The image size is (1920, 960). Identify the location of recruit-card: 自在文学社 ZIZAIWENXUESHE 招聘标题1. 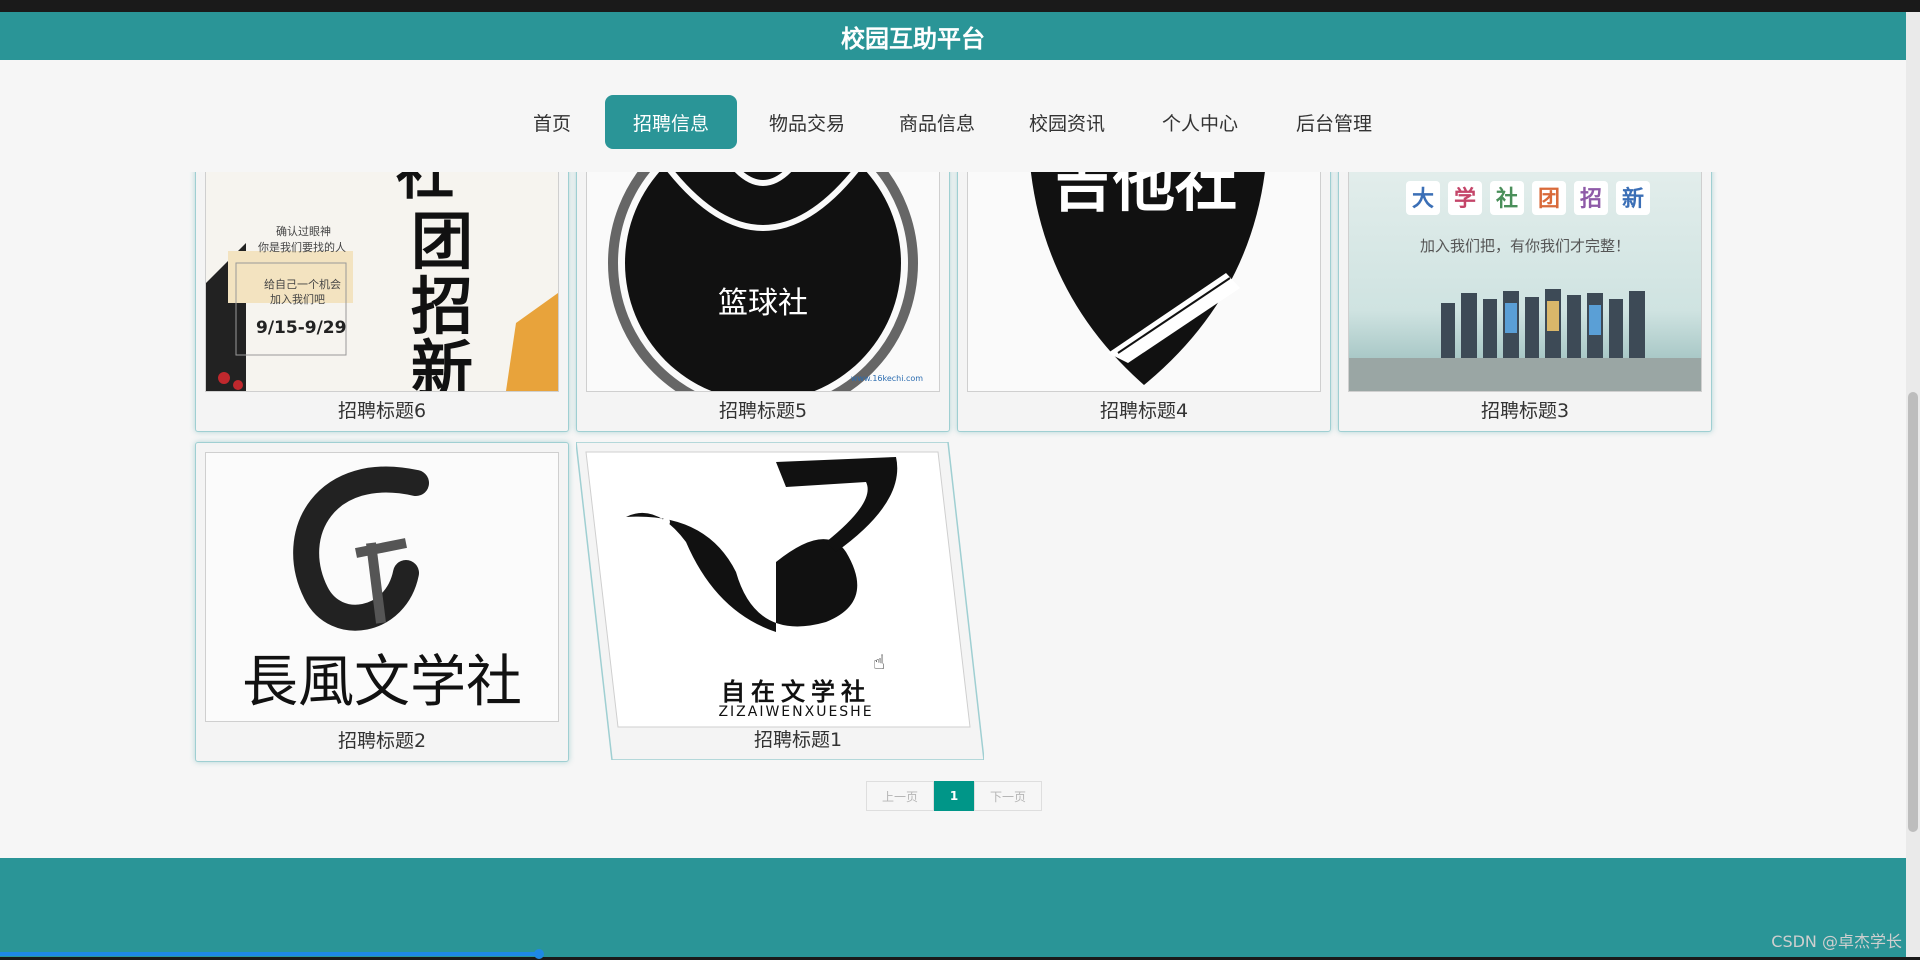
(780, 601).